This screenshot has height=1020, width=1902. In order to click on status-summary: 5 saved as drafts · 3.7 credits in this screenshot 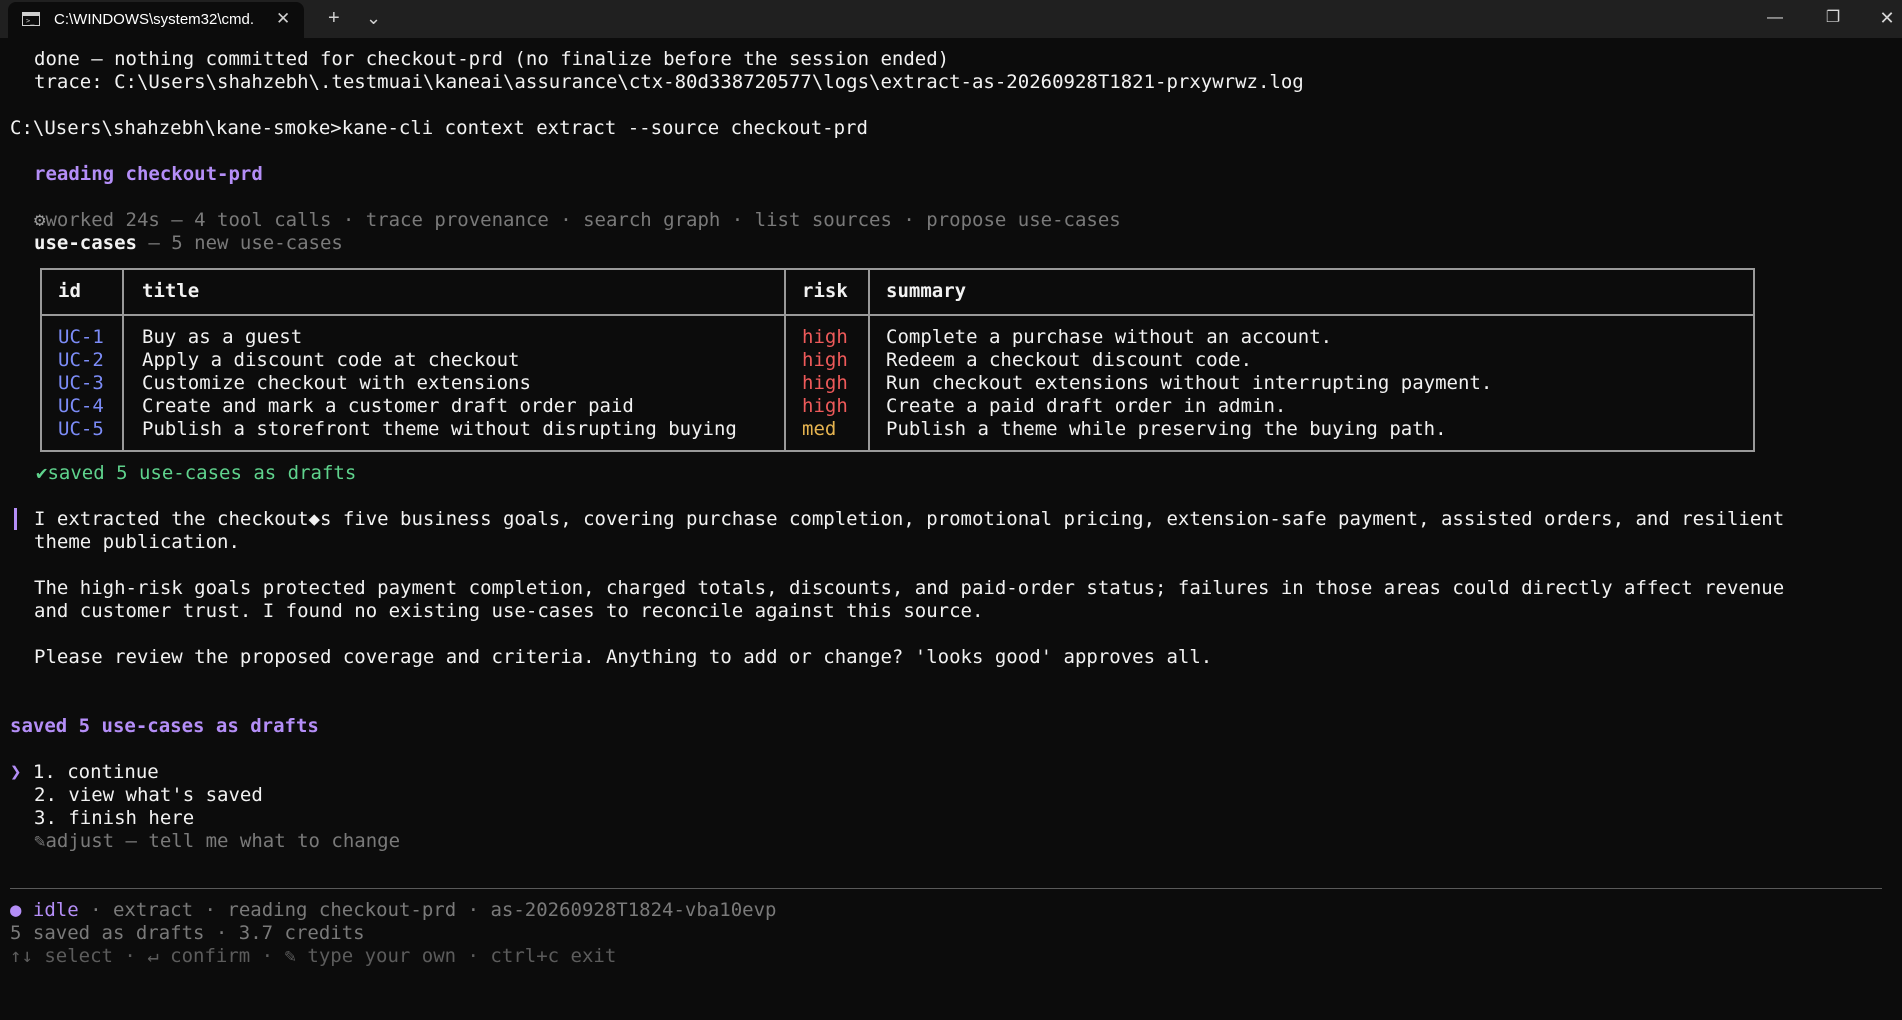, I will do `click(187, 933)`.